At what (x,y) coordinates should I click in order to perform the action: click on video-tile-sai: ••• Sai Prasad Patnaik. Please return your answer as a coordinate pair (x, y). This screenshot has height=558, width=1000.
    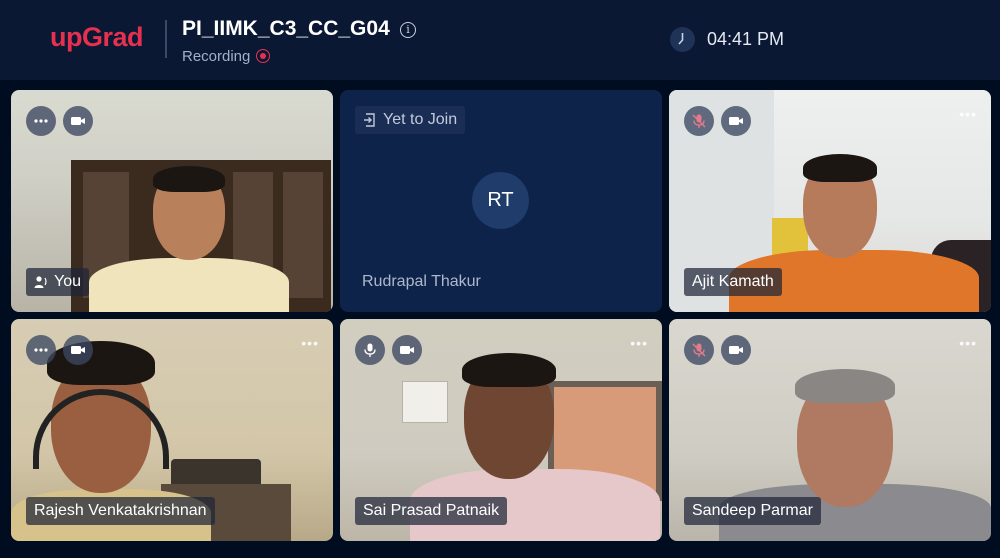
    Looking at the image, I should click on (501, 430).